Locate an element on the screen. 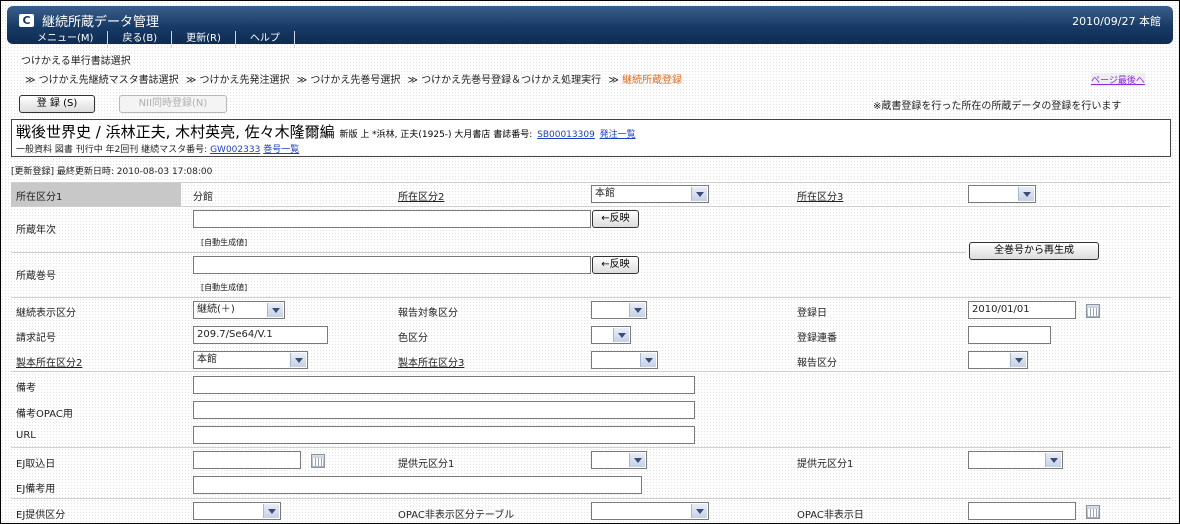 This screenshot has height=524, width=1180. date-location: 2010/09/27 本館 is located at coordinates (1116, 21).